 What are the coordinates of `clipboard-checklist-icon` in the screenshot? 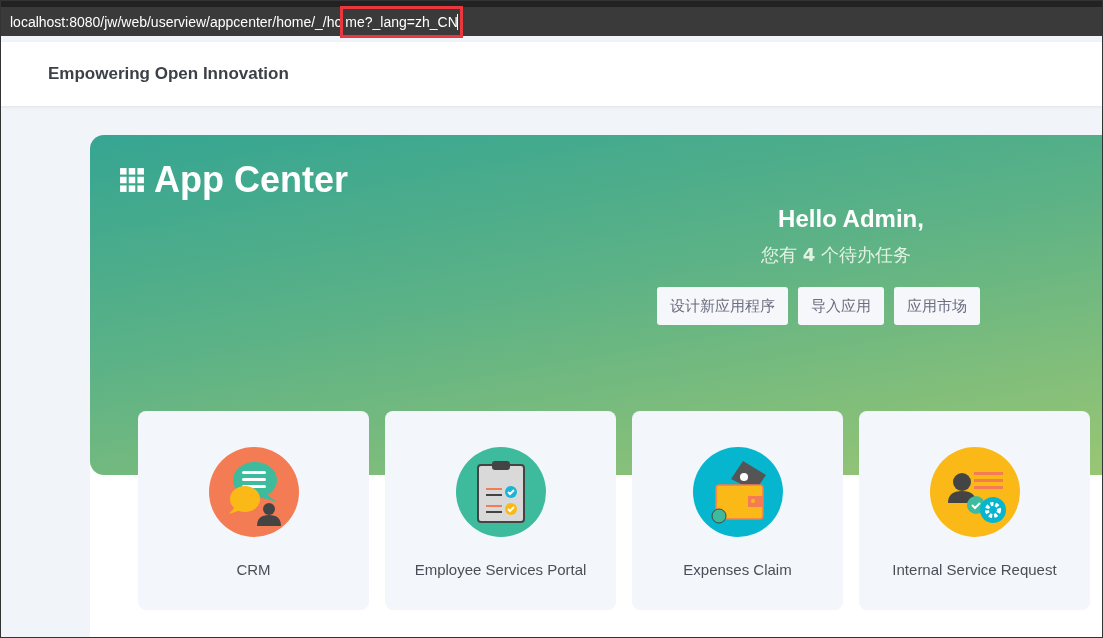 It's located at (500, 492).